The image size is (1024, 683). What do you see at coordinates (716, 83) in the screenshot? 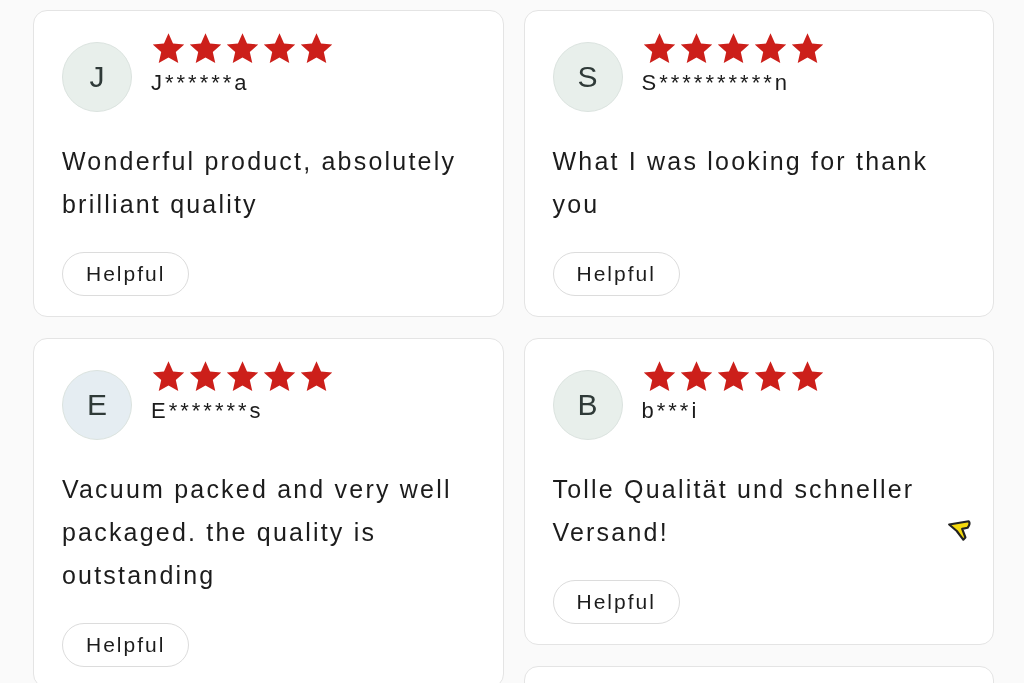
I see `reviewer-name: S**********n` at bounding box center [716, 83].